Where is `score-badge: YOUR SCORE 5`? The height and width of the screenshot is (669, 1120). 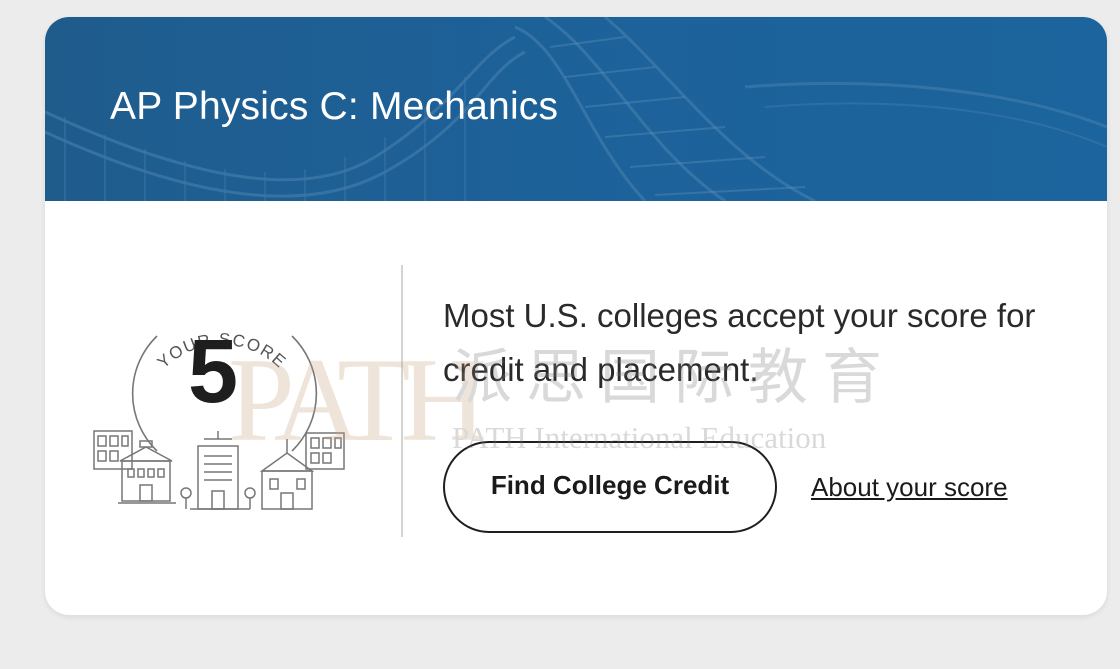 score-badge: YOUR SCORE 5 is located at coordinates (227, 406).